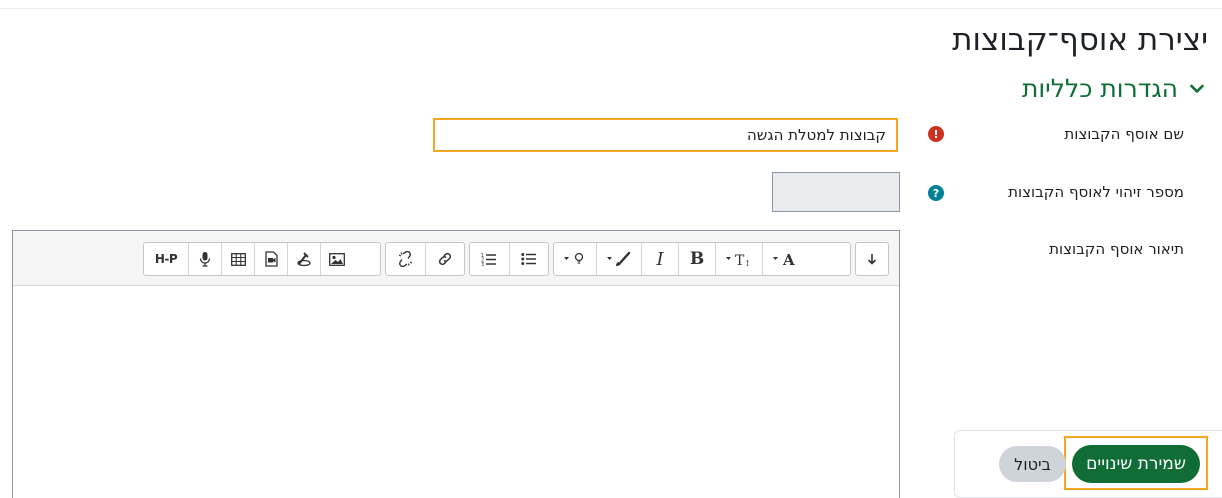  I want to click on svg-text: A, so click(788, 259).